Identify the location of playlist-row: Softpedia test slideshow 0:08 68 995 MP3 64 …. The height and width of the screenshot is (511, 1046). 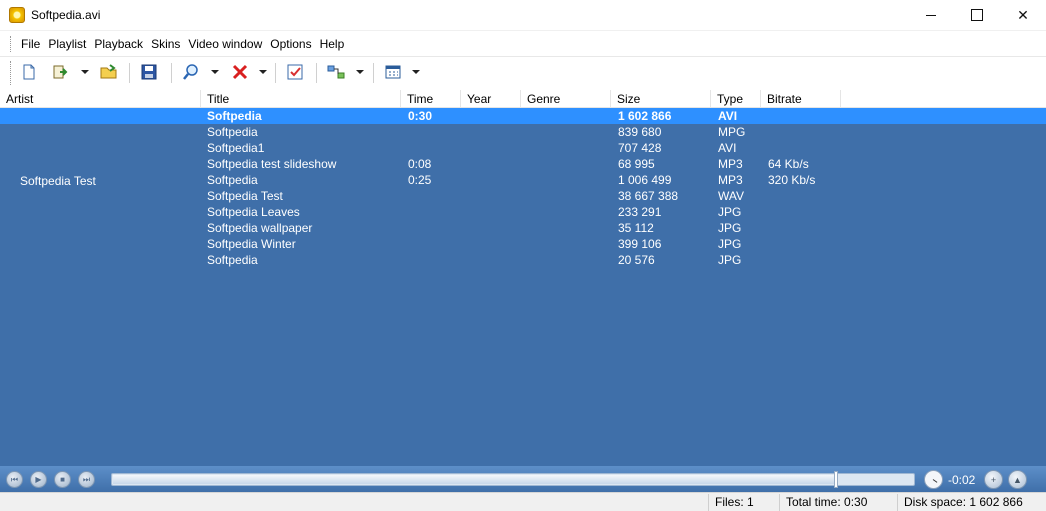
(523, 164).